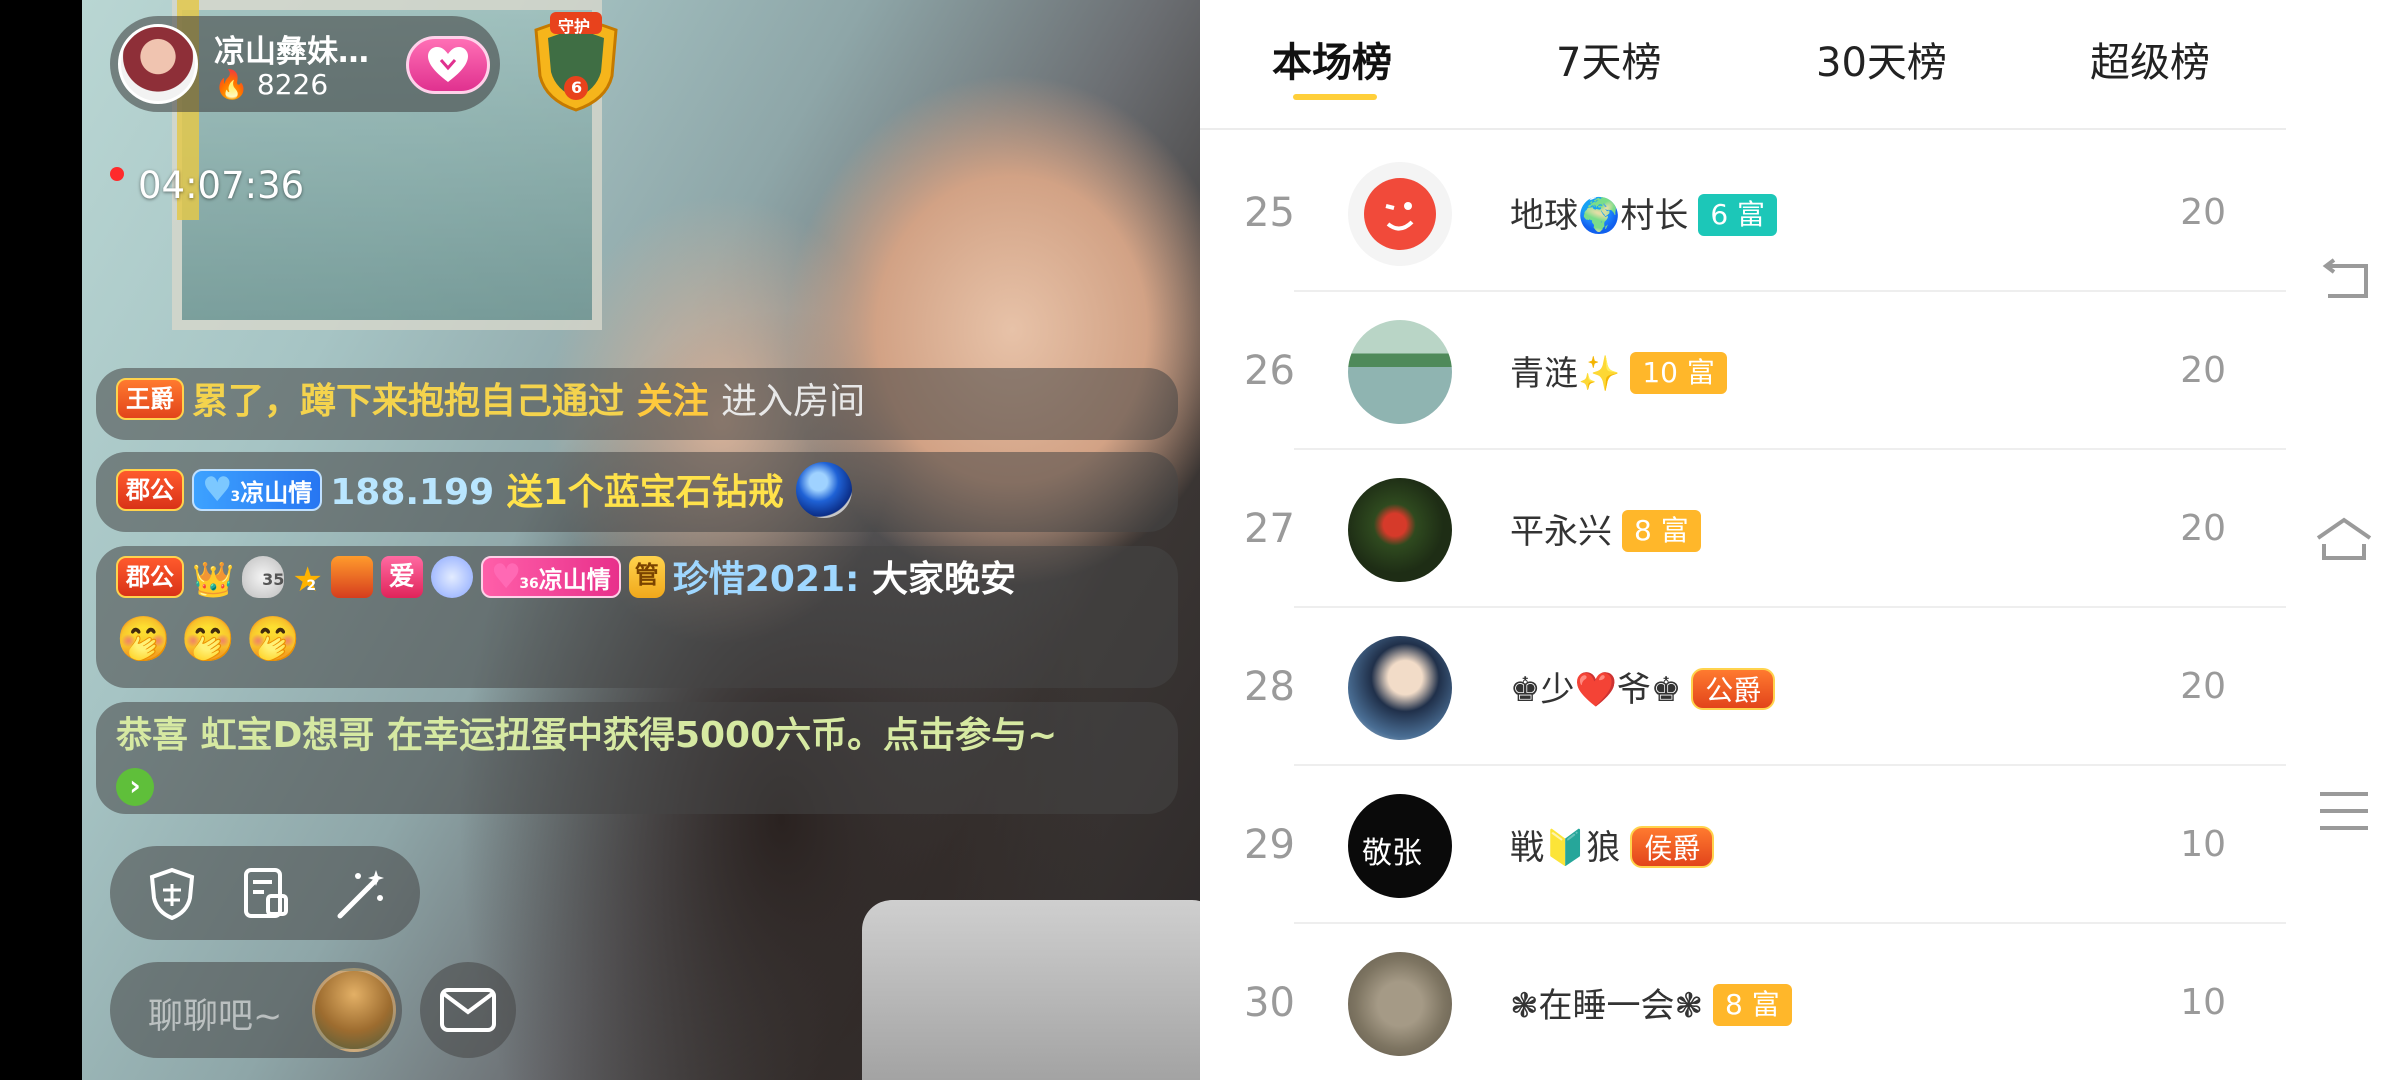  What do you see at coordinates (1643, 687) in the screenshot?
I see `user-name-line: ♚少❤️爷♚ 公爵` at bounding box center [1643, 687].